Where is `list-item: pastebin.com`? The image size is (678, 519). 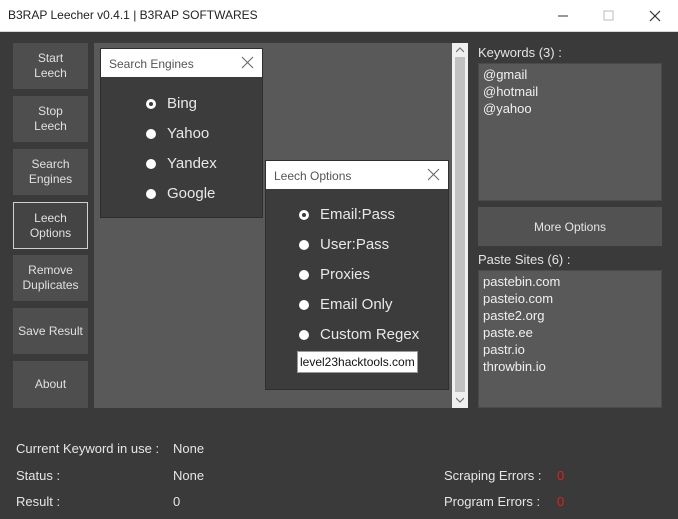
list-item: pastebin.com is located at coordinates (570, 281).